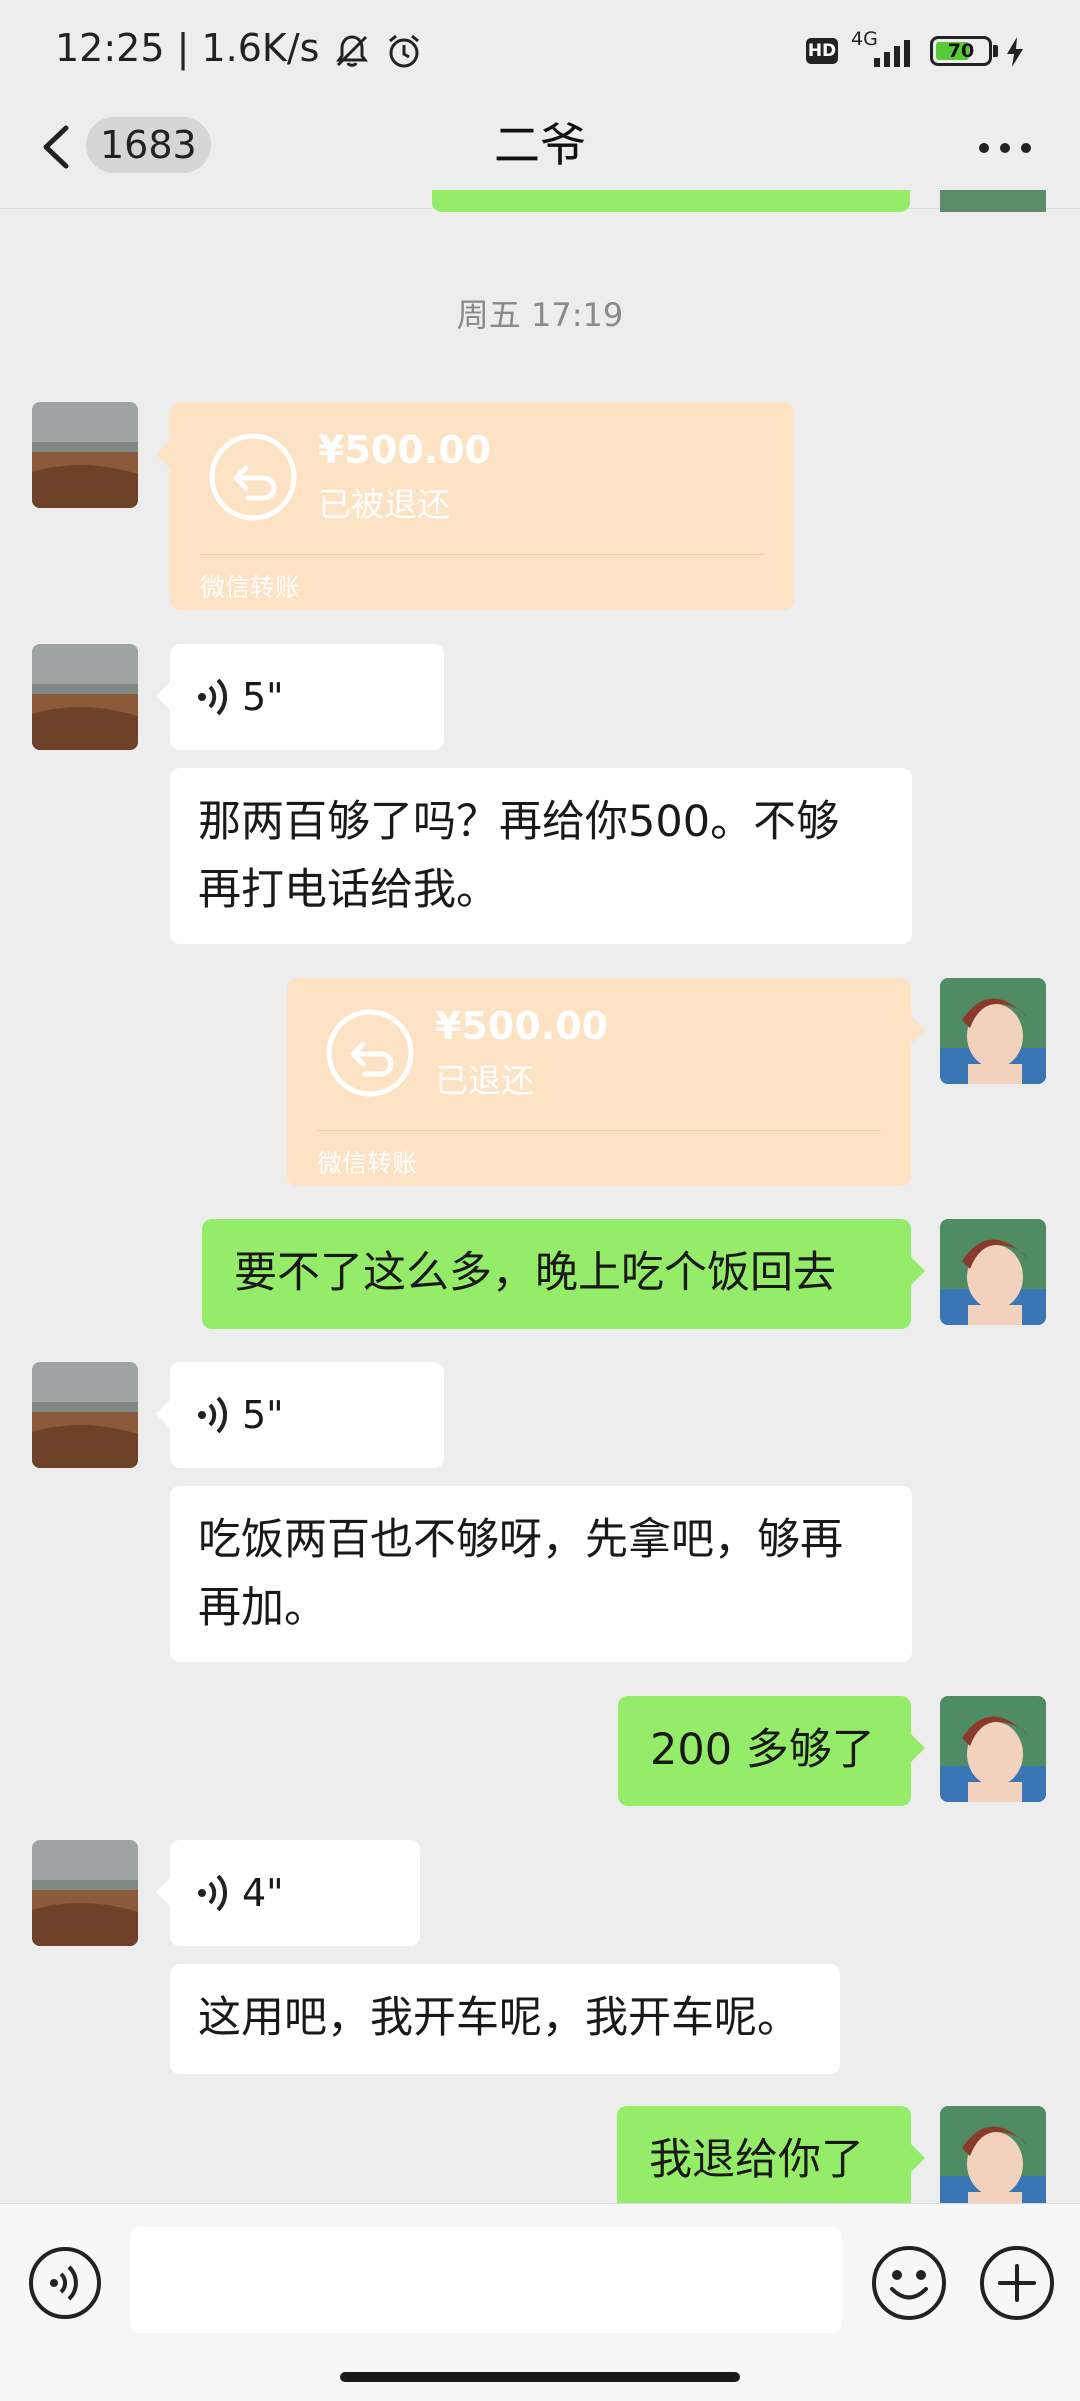 Image resolution: width=1080 pixels, height=2401 pixels. I want to click on text-message-sent: 要不了这么多，晚上吃个饭回去, so click(563, 1274).